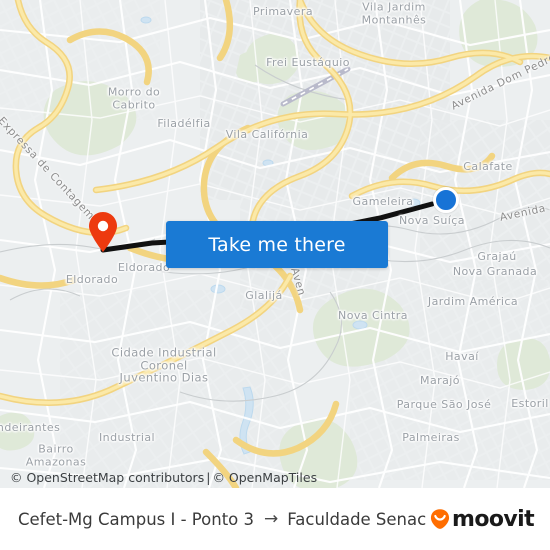  What do you see at coordinates (271, 519) in the screenshot?
I see `arrow-right-icon: →` at bounding box center [271, 519].